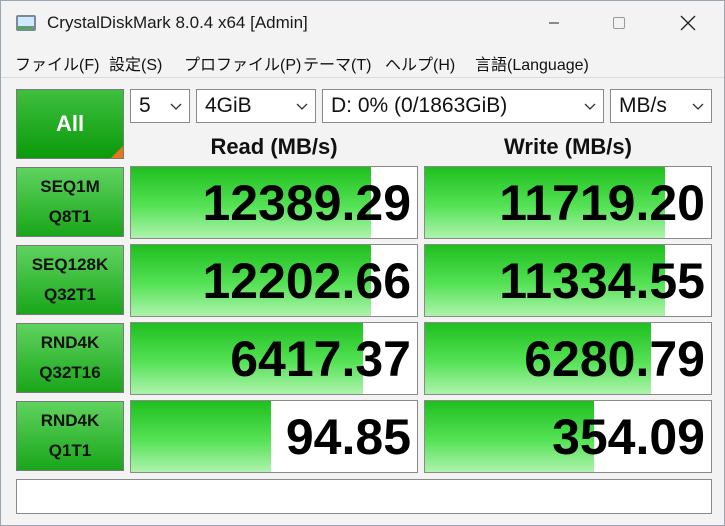  What do you see at coordinates (568, 146) in the screenshot?
I see `write-column-header: Write (MB/s)` at bounding box center [568, 146].